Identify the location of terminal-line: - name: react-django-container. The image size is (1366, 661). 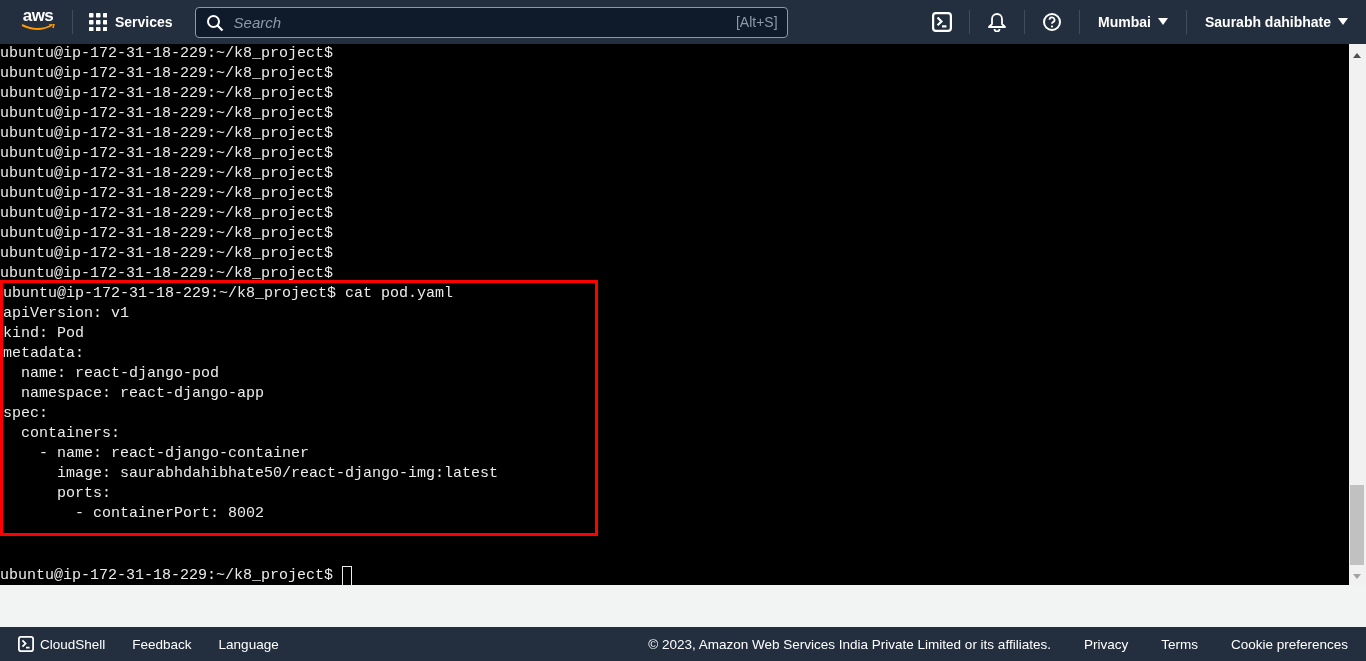
(174, 454).